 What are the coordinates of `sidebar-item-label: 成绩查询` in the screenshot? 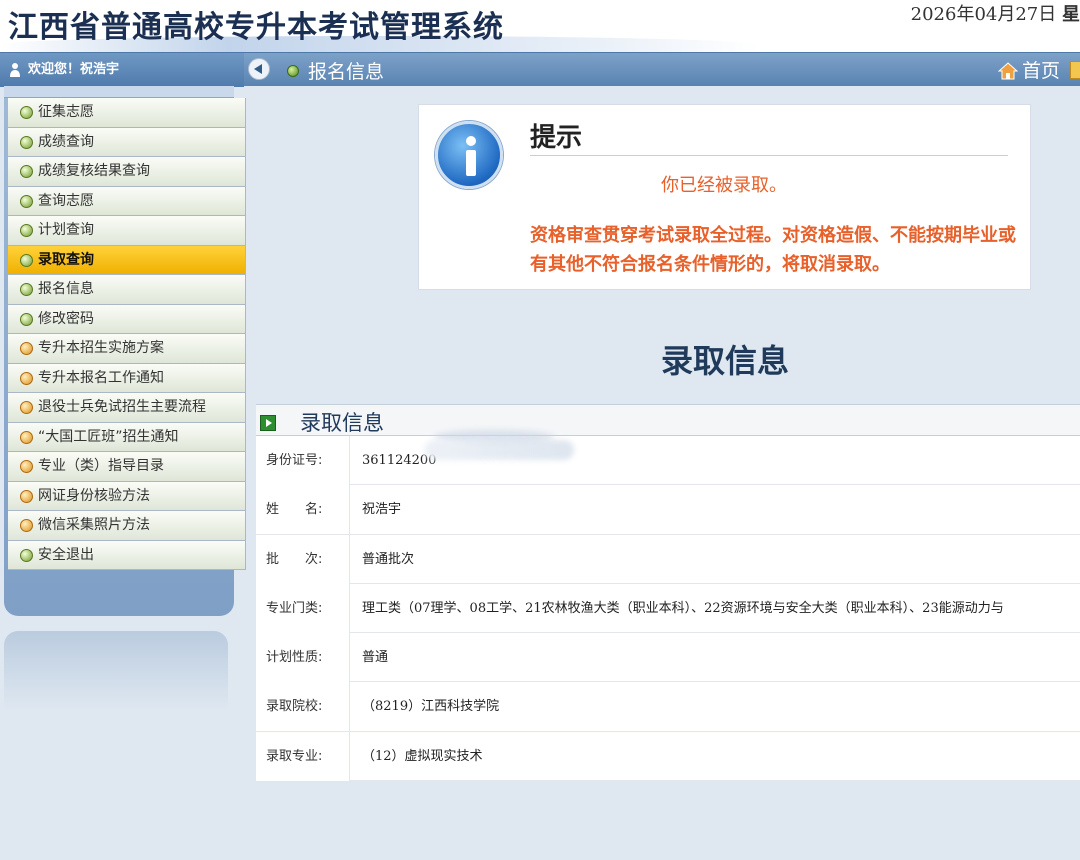 It's located at (66, 141).